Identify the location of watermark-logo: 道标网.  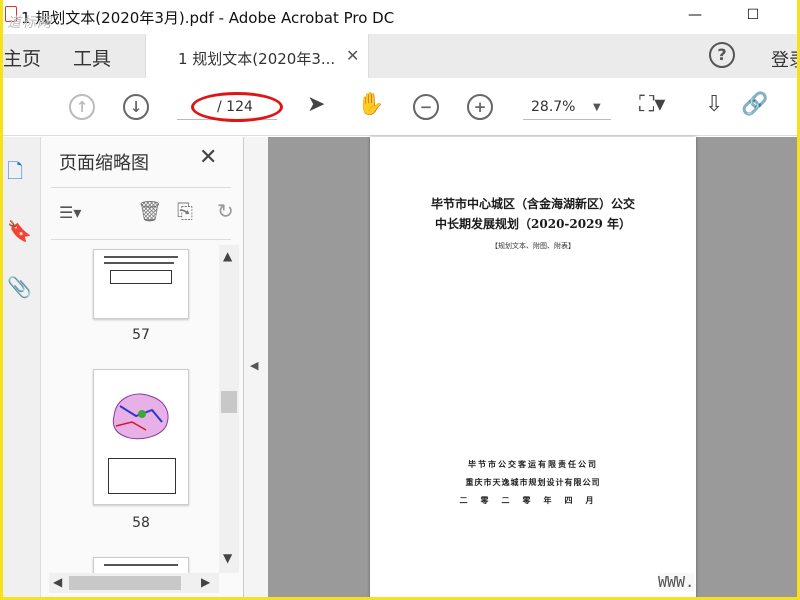
(29, 23).